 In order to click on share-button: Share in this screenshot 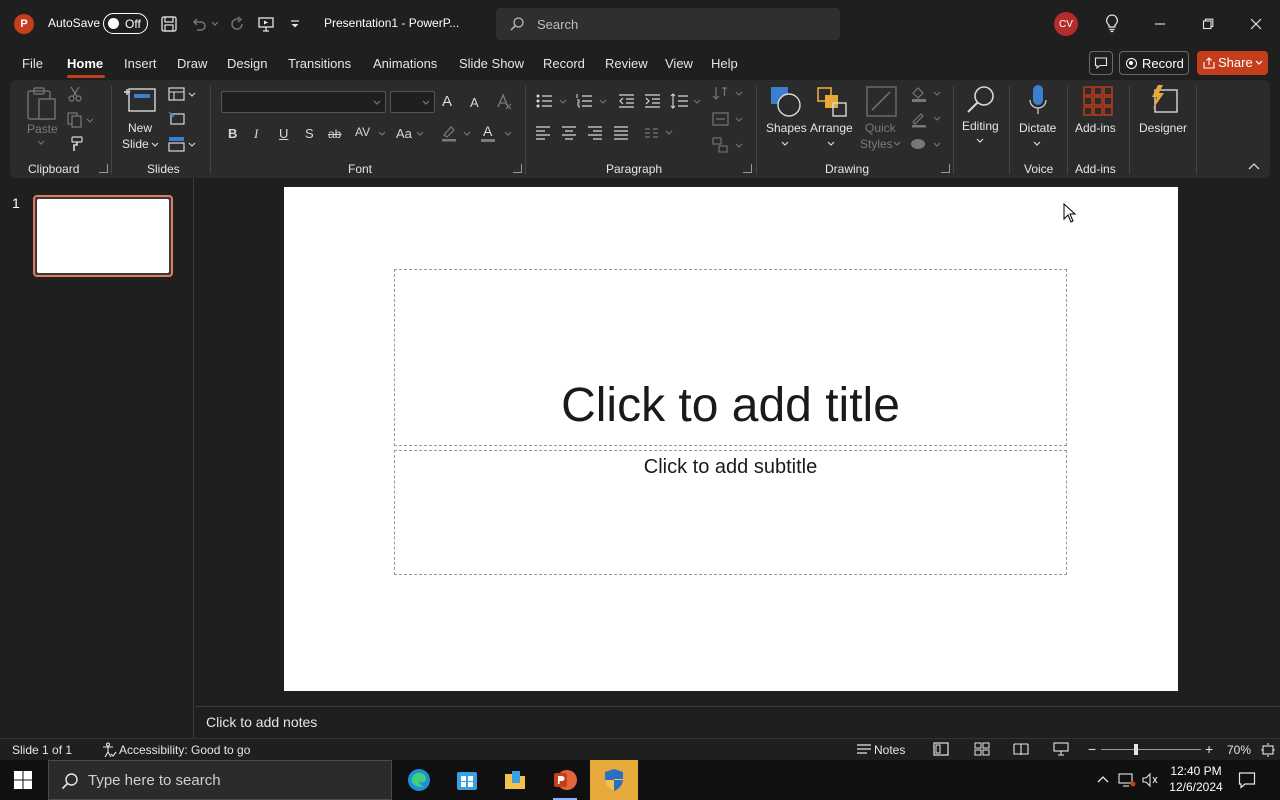, I will do `click(1232, 63)`.